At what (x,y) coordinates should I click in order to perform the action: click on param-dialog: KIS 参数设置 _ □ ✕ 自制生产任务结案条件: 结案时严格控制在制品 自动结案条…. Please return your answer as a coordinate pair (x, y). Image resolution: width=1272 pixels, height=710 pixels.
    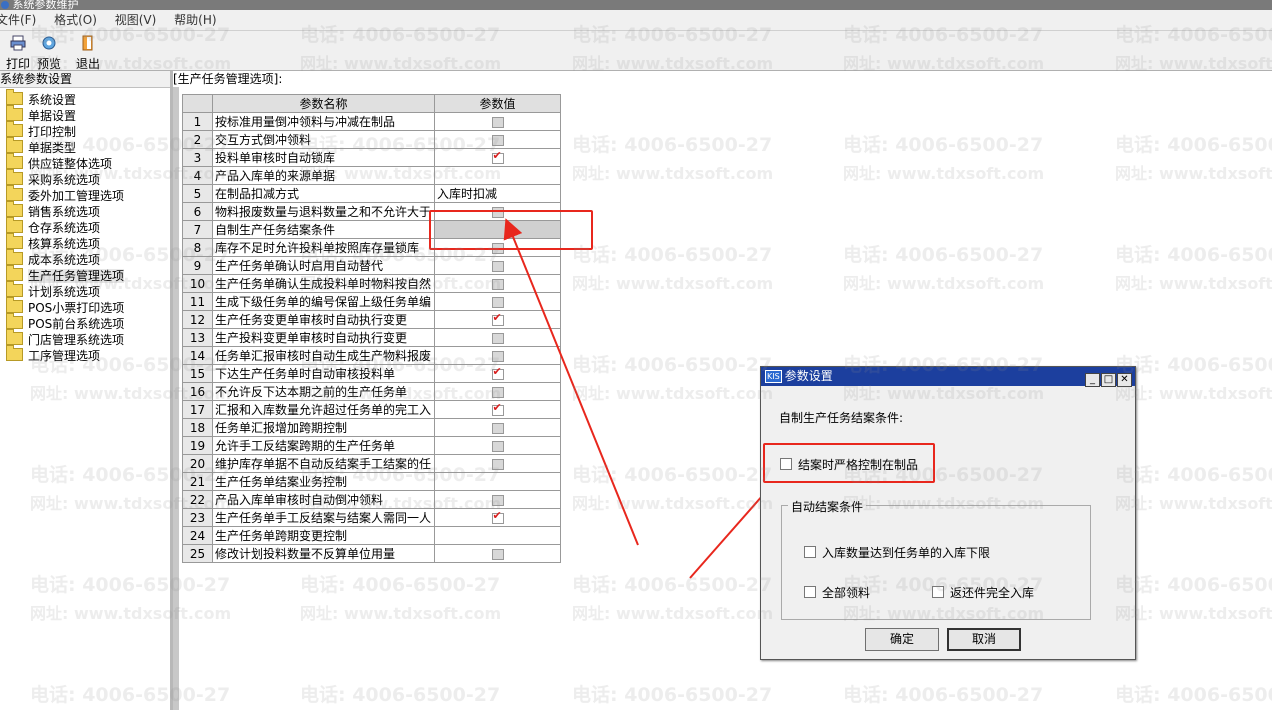
    Looking at the image, I should click on (948, 513).